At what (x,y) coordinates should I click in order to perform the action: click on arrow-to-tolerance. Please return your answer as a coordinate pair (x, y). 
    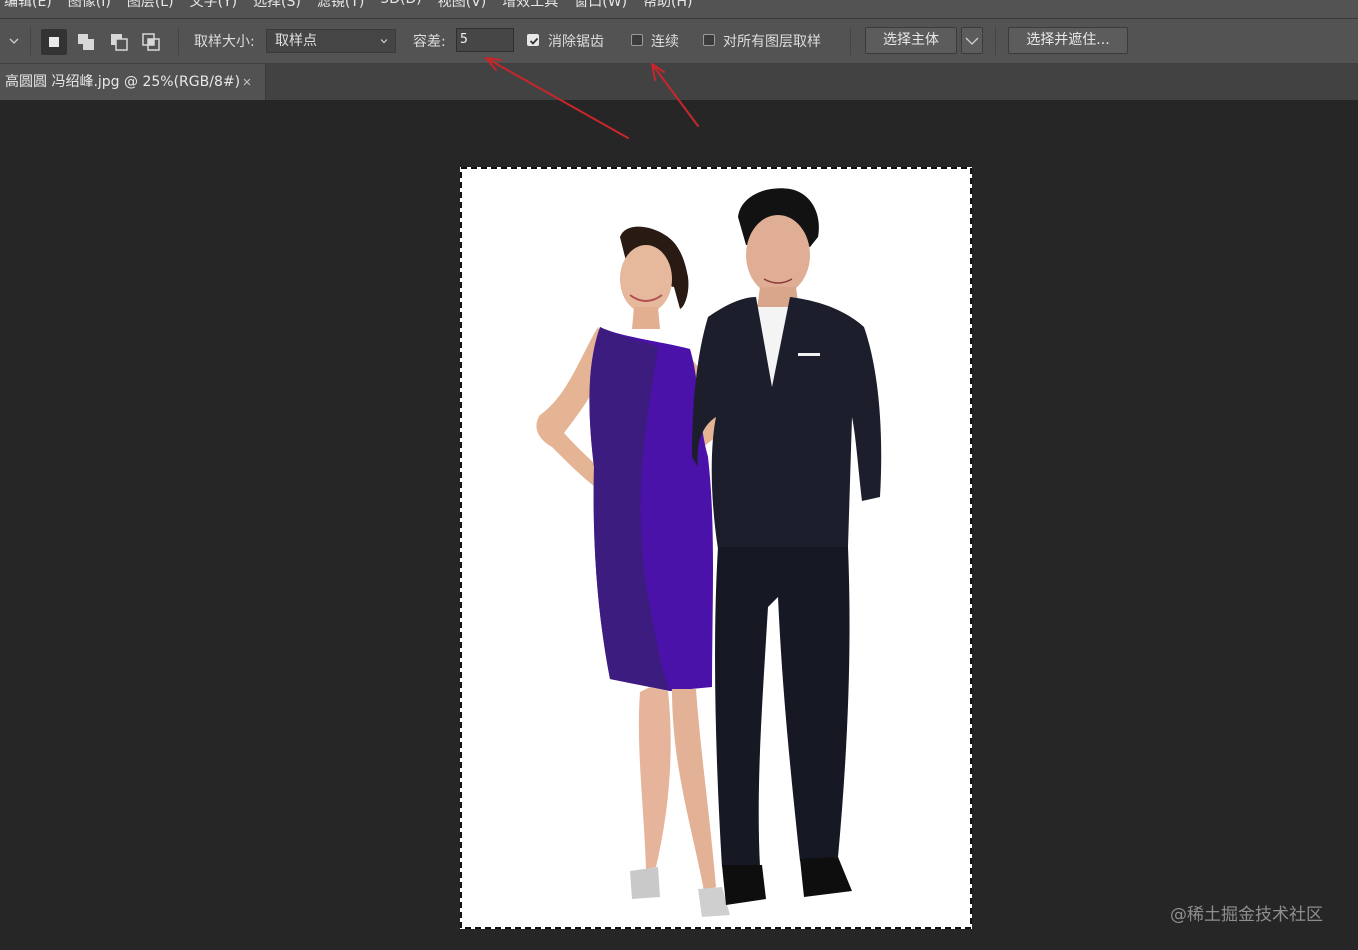
    Looking at the image, I should click on (557, 98).